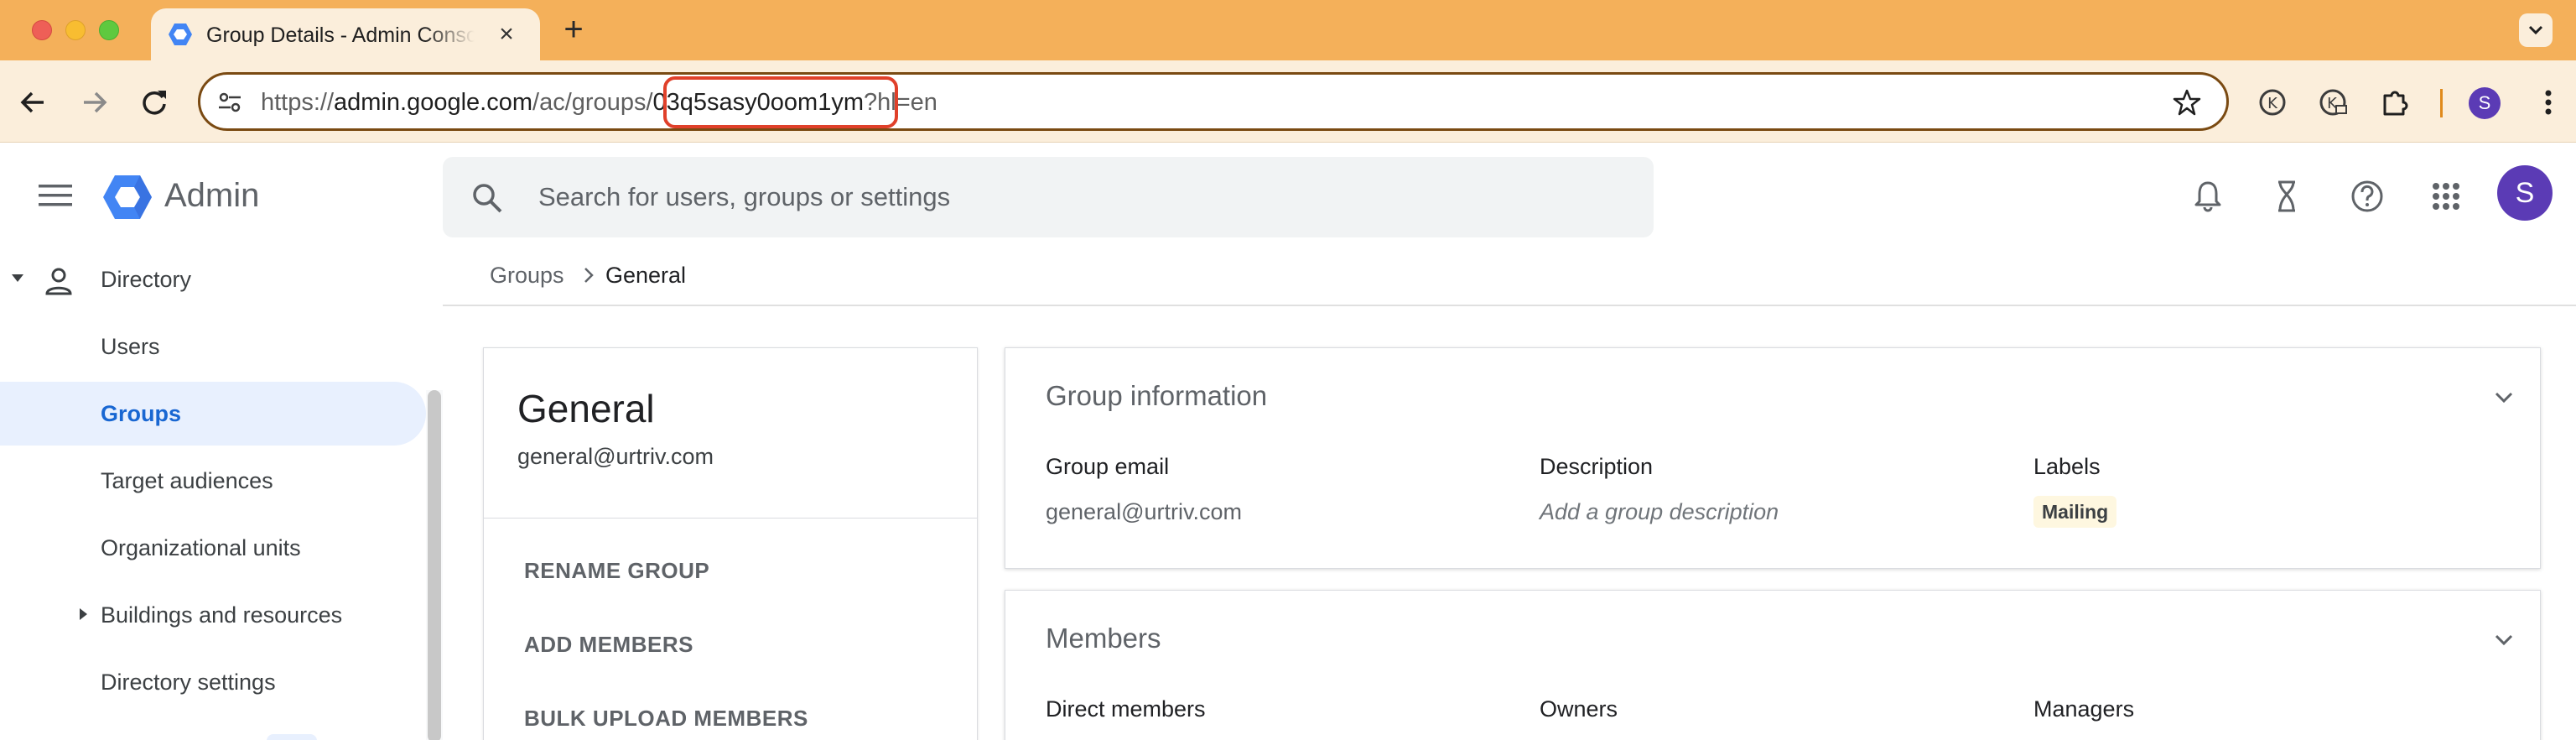  I want to click on site-info-icon, so click(229, 102).